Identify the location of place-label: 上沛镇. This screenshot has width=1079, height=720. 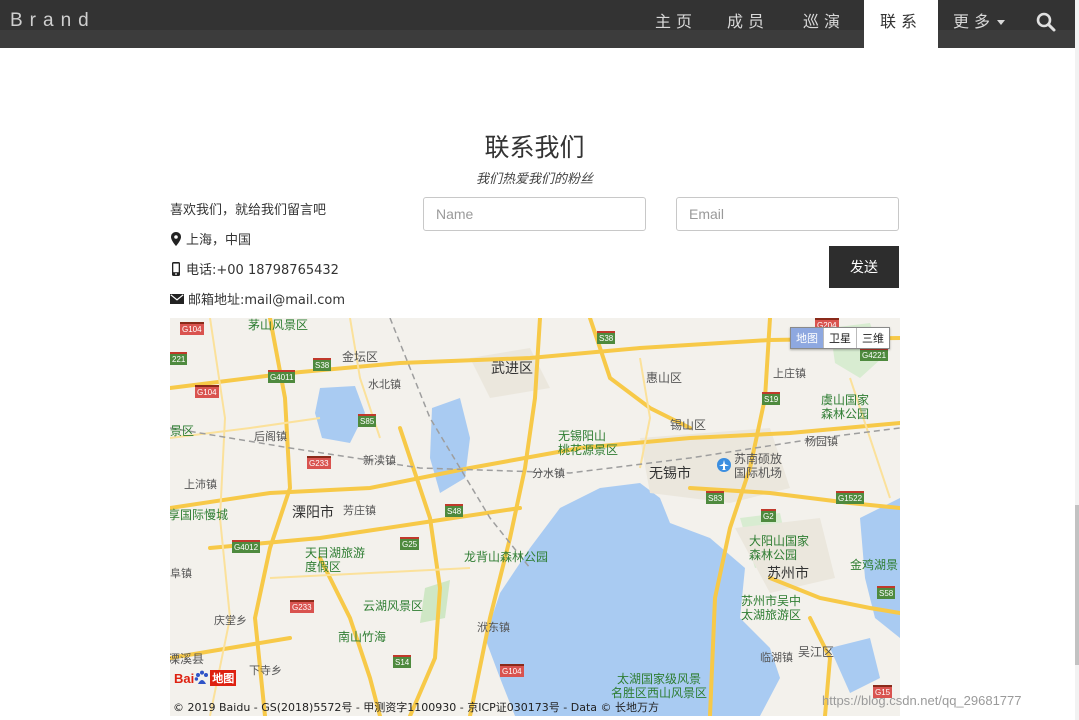
(200, 484).